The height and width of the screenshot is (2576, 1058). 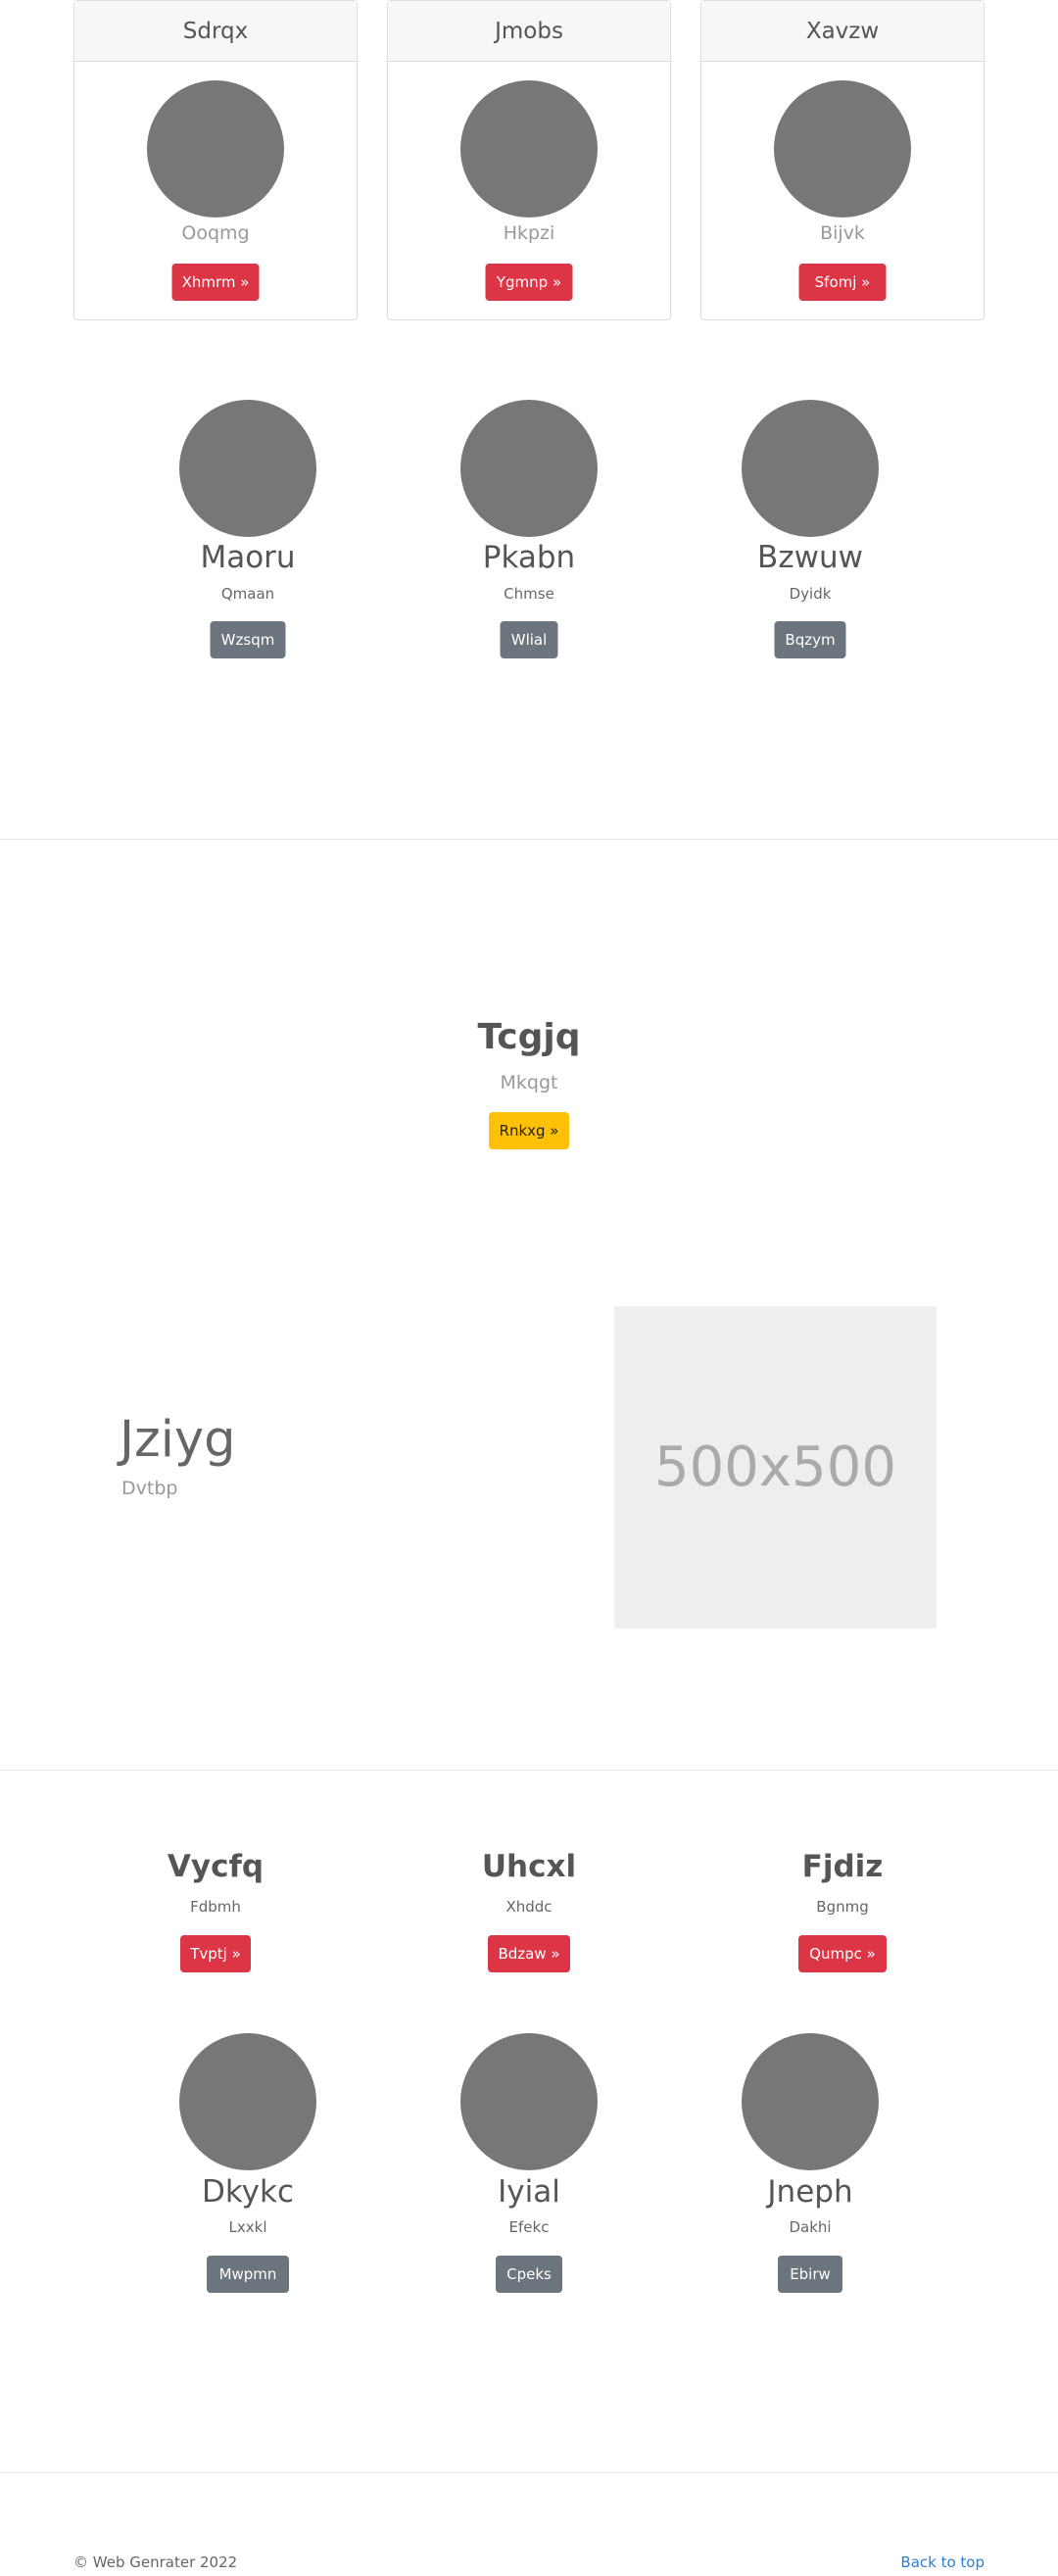 I want to click on card-title: Xavzw, so click(x=842, y=31).